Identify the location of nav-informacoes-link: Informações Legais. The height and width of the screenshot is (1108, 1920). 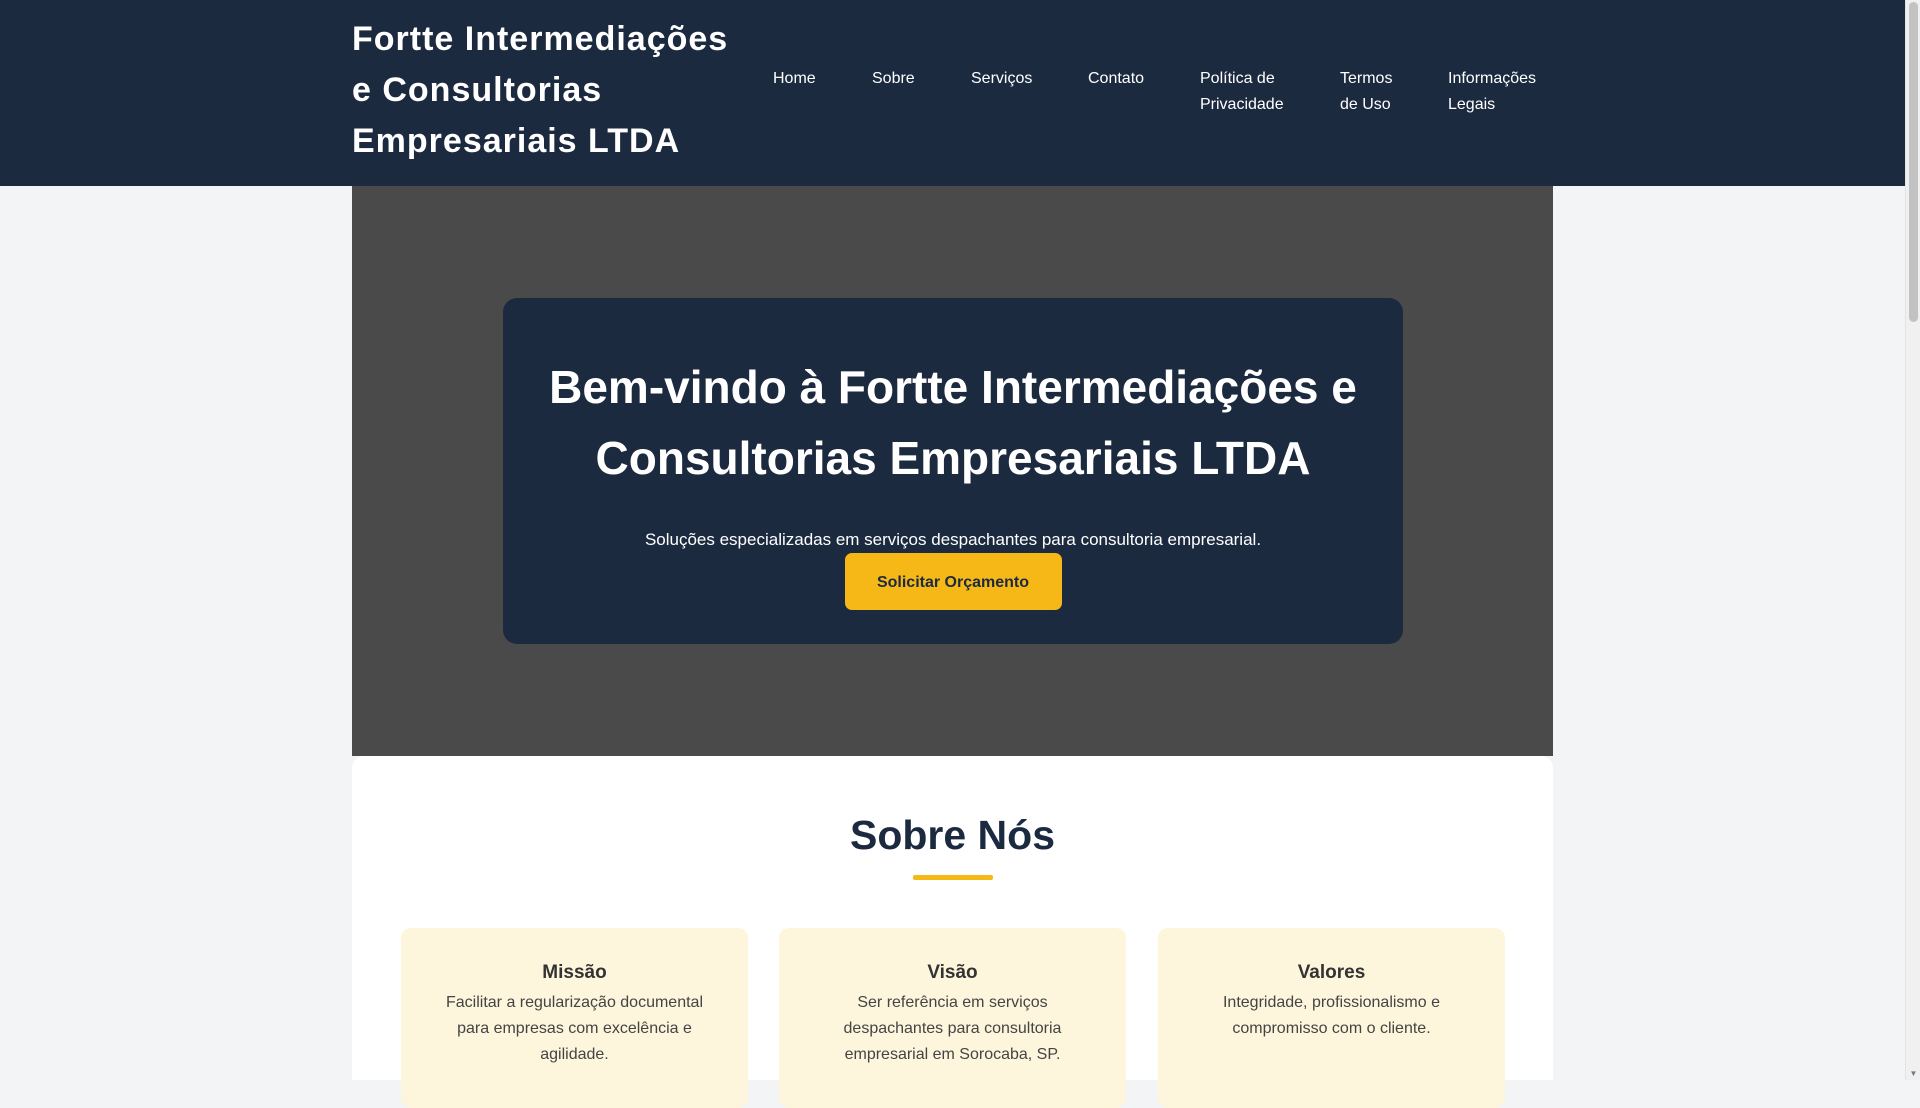
(1498, 92).